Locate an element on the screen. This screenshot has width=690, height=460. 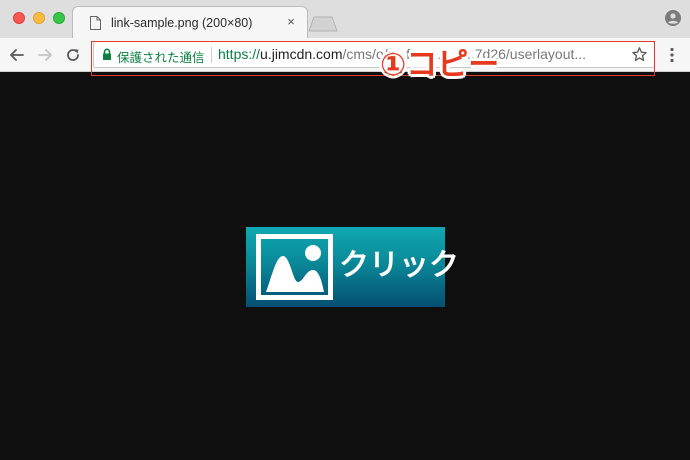
document-icon is located at coordinates (95, 23).